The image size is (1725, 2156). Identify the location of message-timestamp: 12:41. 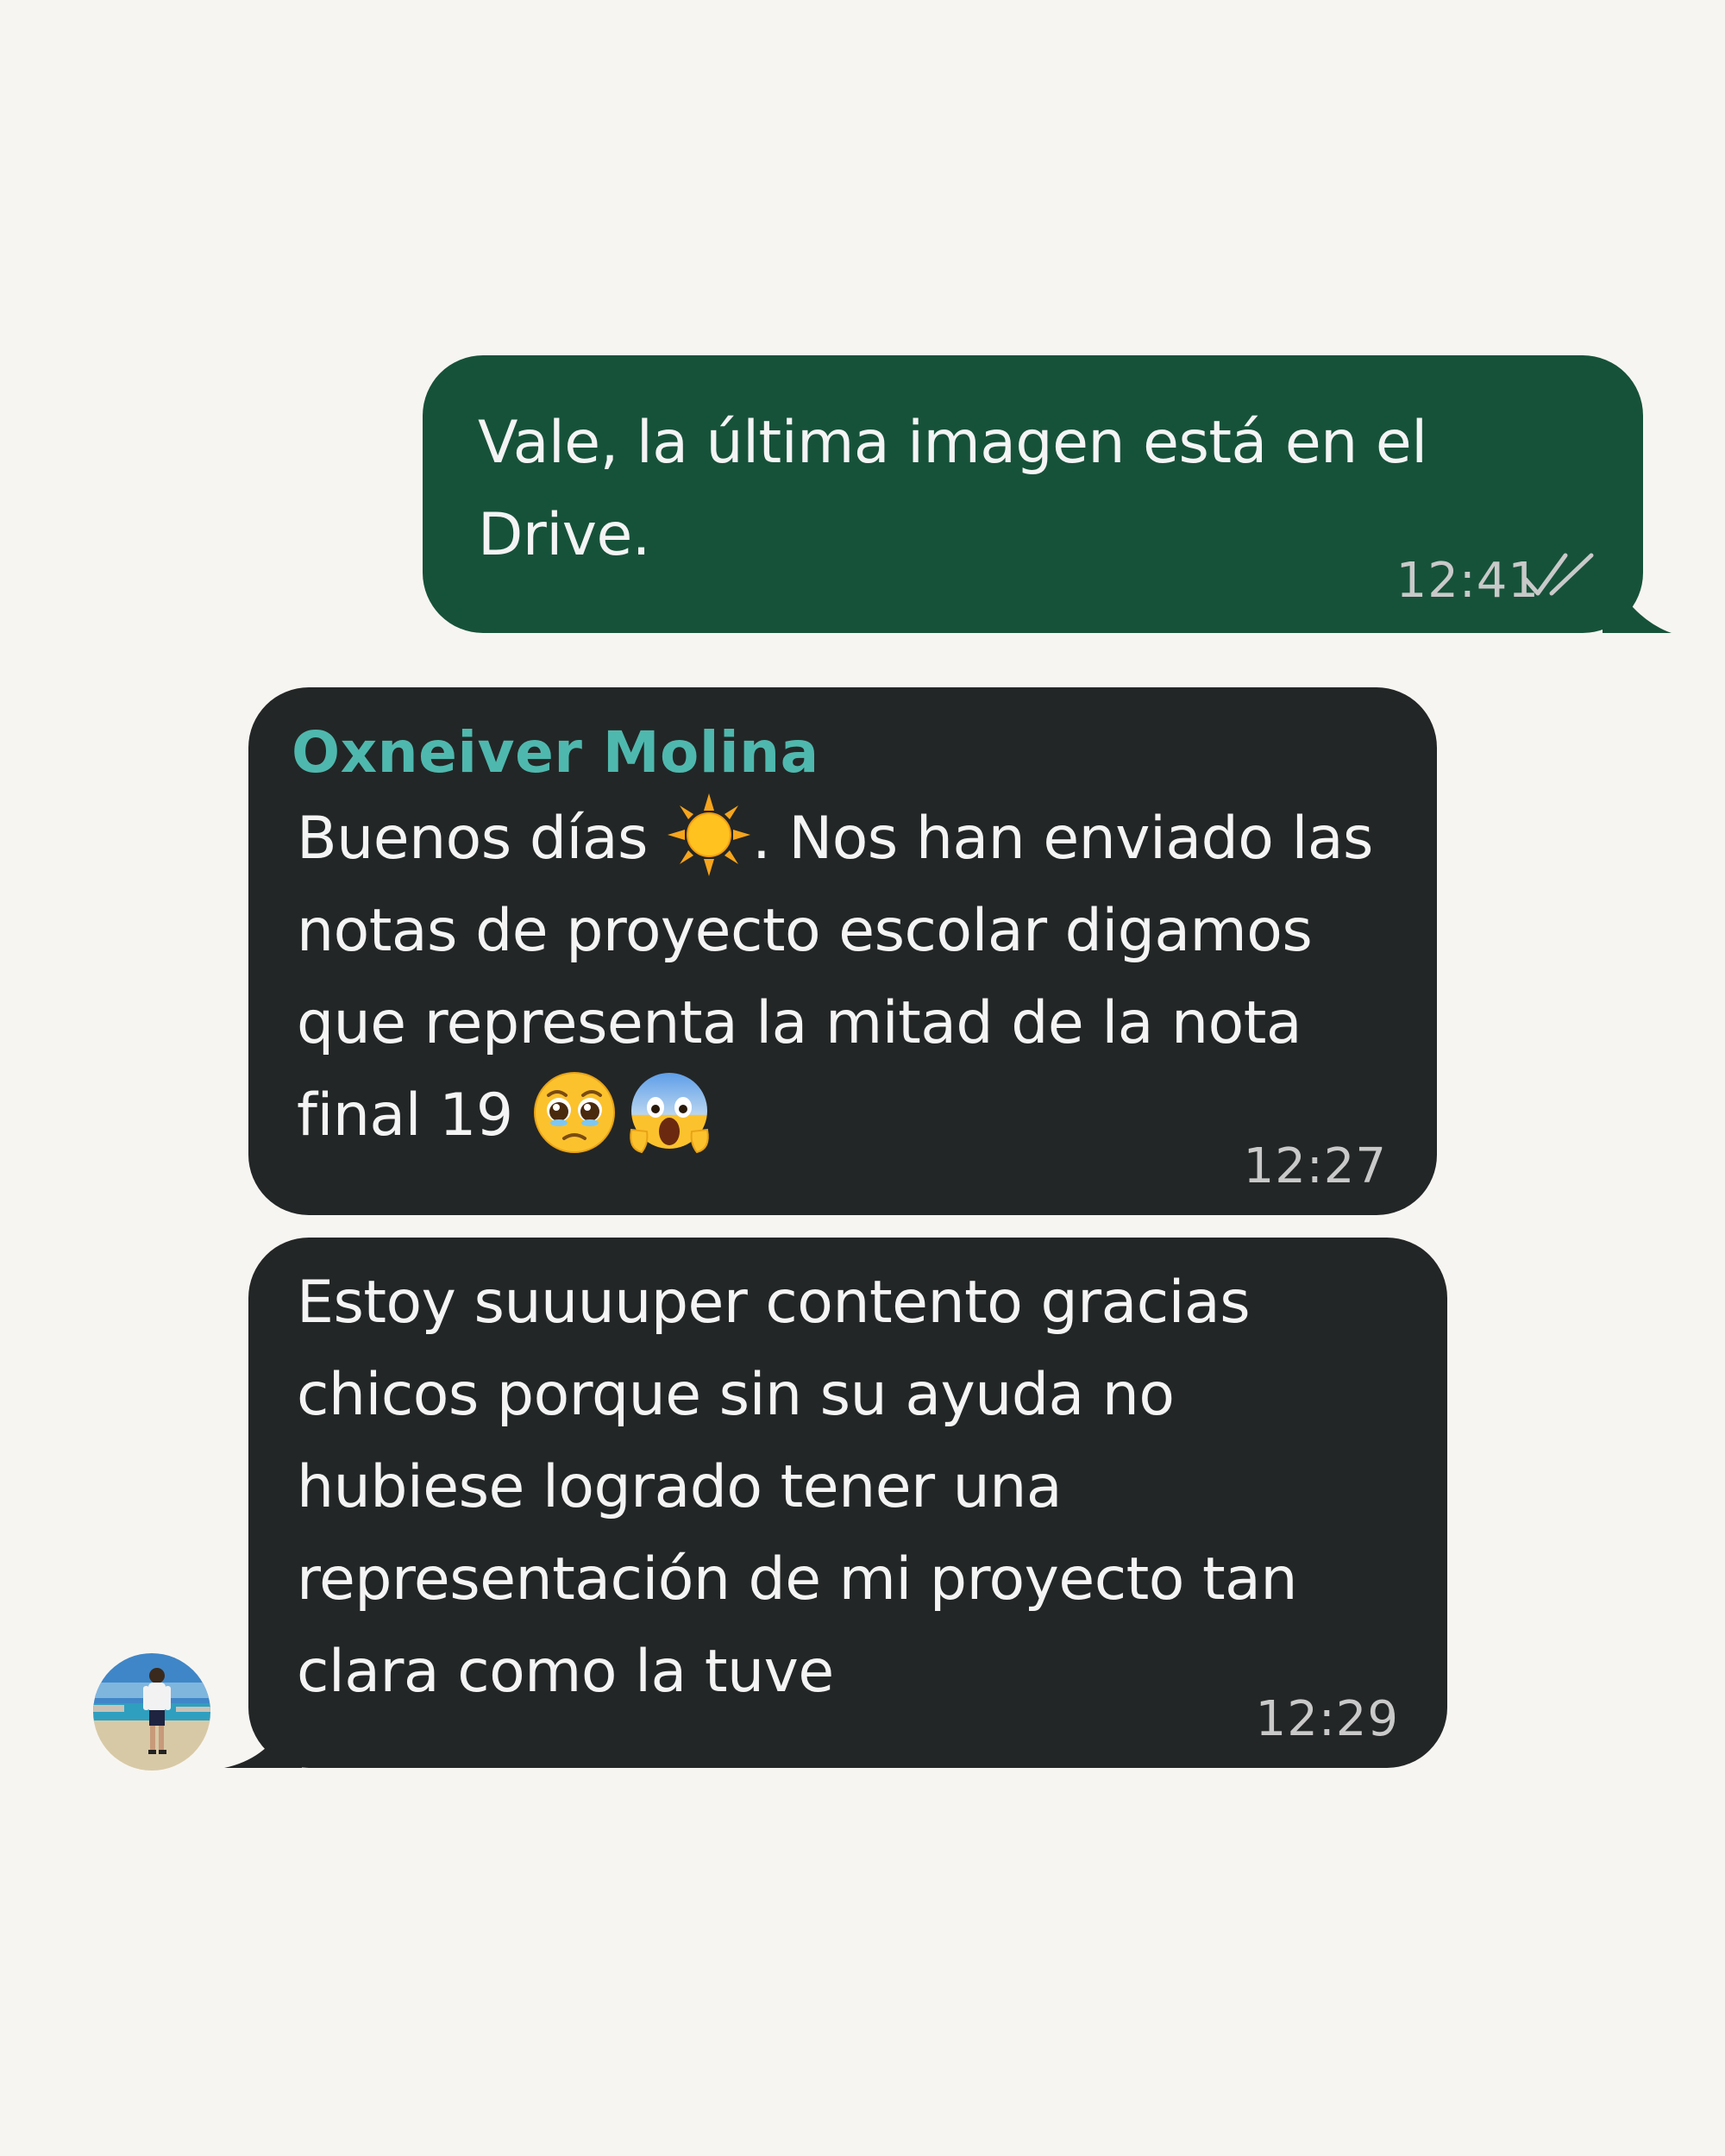
(1468, 581).